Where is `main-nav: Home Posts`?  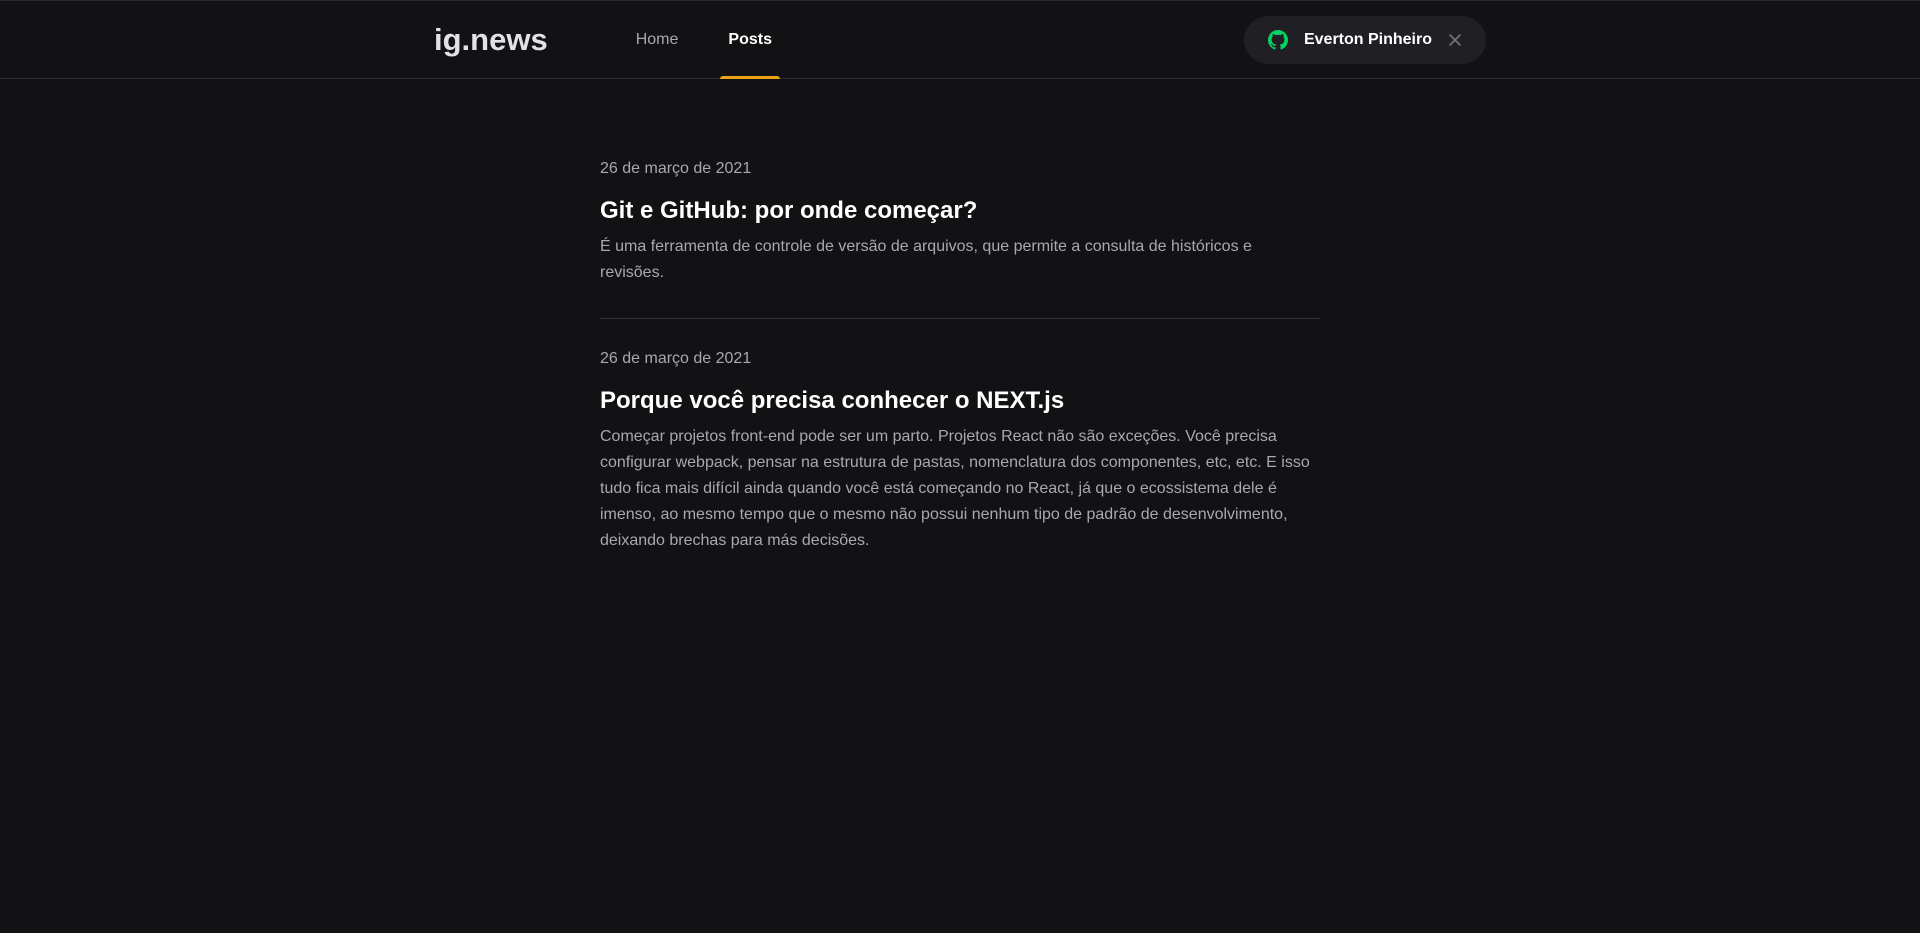
main-nav: Home Posts is located at coordinates (729, 40).